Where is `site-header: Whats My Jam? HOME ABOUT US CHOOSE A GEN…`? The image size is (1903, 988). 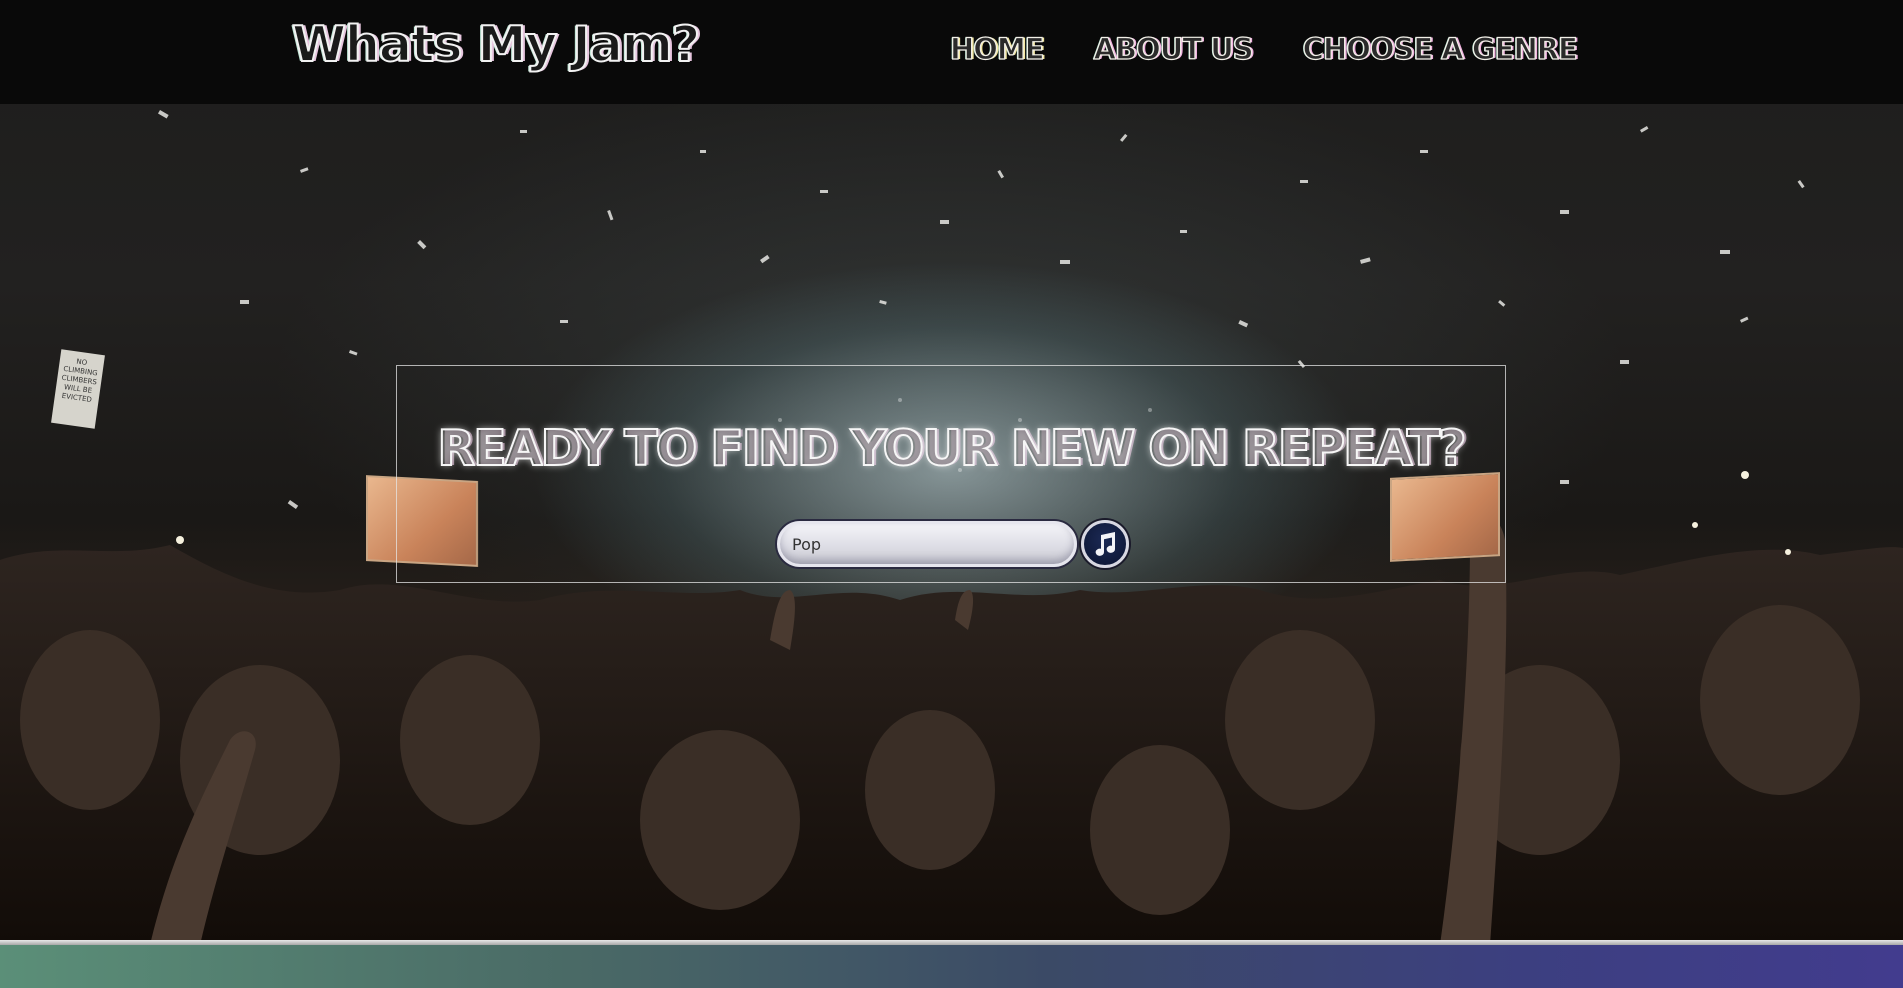
site-header: Whats My Jam? HOME ABOUT US CHOOSE A GEN… is located at coordinates (951, 52).